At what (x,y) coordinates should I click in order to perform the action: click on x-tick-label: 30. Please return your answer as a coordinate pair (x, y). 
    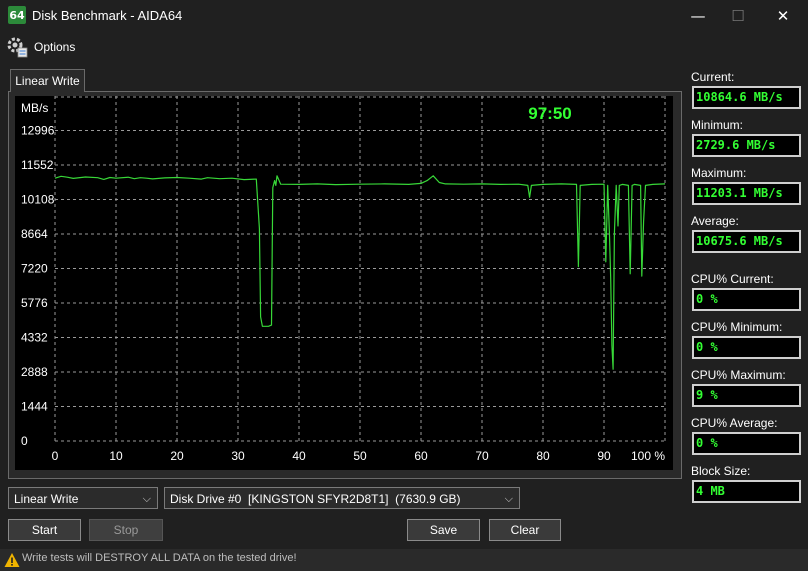
    Looking at the image, I should click on (238, 456).